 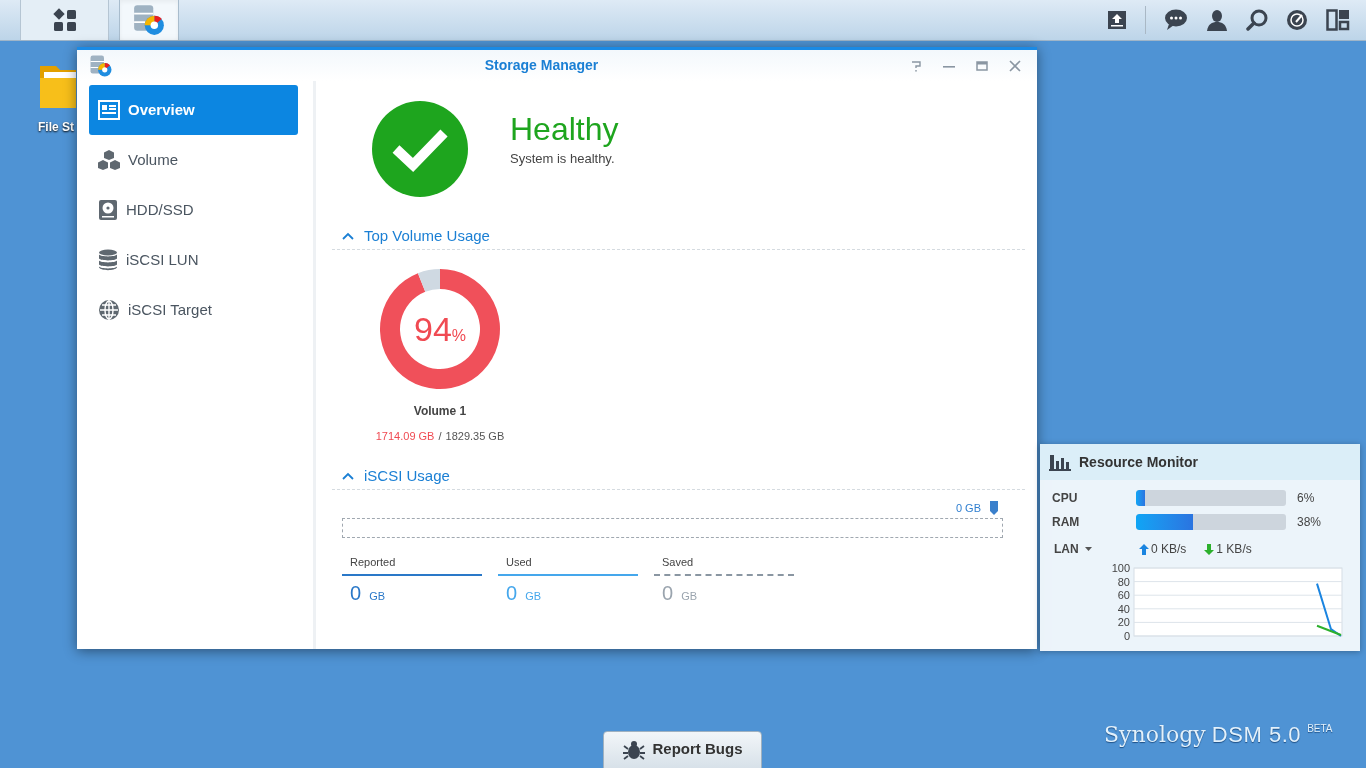 What do you see at coordinates (1060, 462) in the screenshot?
I see `bar-chart-icon` at bounding box center [1060, 462].